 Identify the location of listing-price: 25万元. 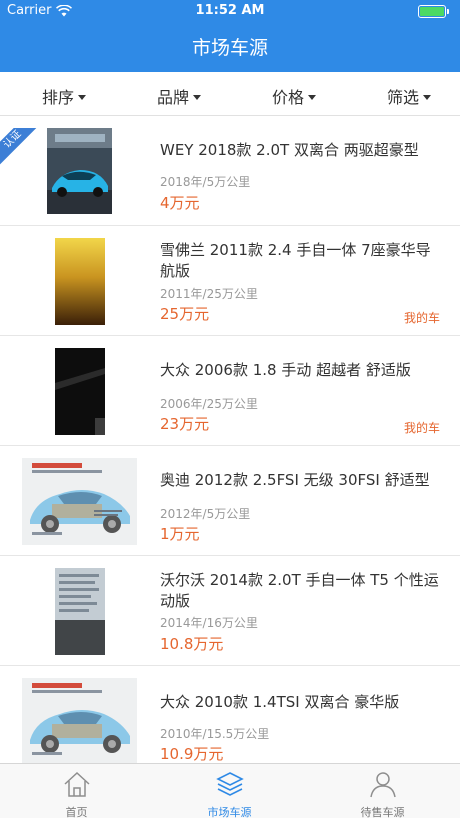
(185, 314).